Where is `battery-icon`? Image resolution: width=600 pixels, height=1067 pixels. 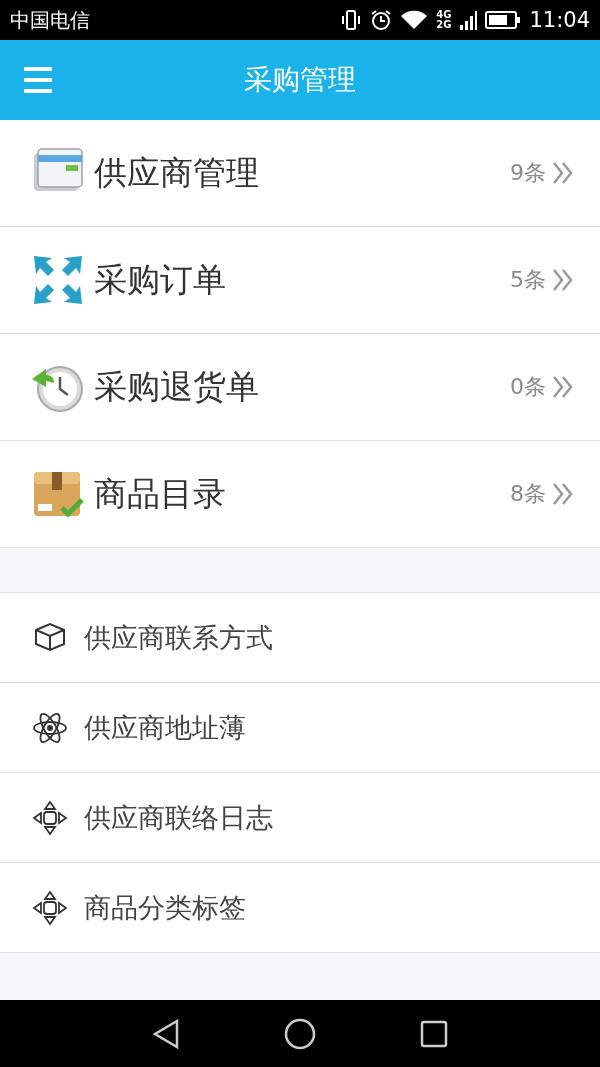 battery-icon is located at coordinates (503, 20).